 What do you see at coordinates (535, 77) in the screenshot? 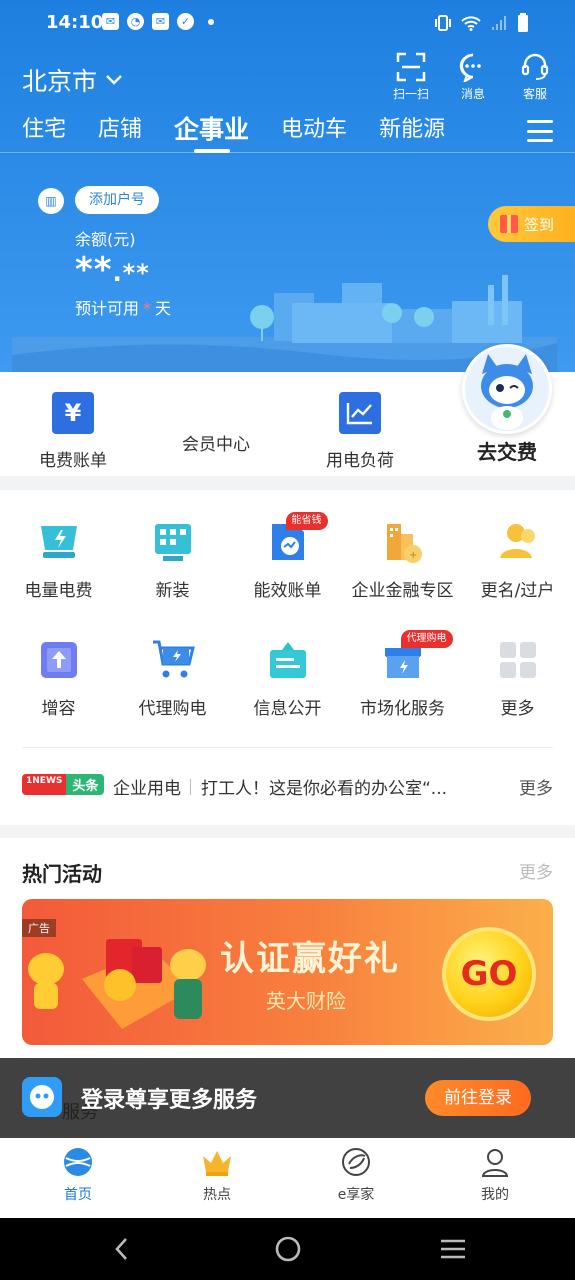
I see `service-button: 客服` at bounding box center [535, 77].